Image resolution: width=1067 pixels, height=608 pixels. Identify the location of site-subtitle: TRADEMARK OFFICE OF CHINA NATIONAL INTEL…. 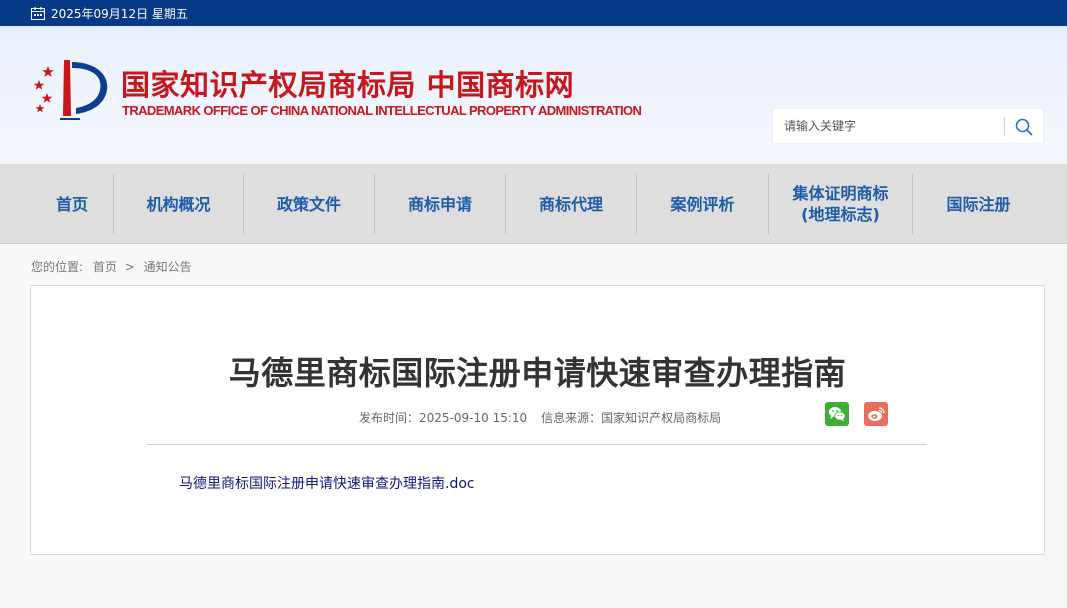
(382, 110).